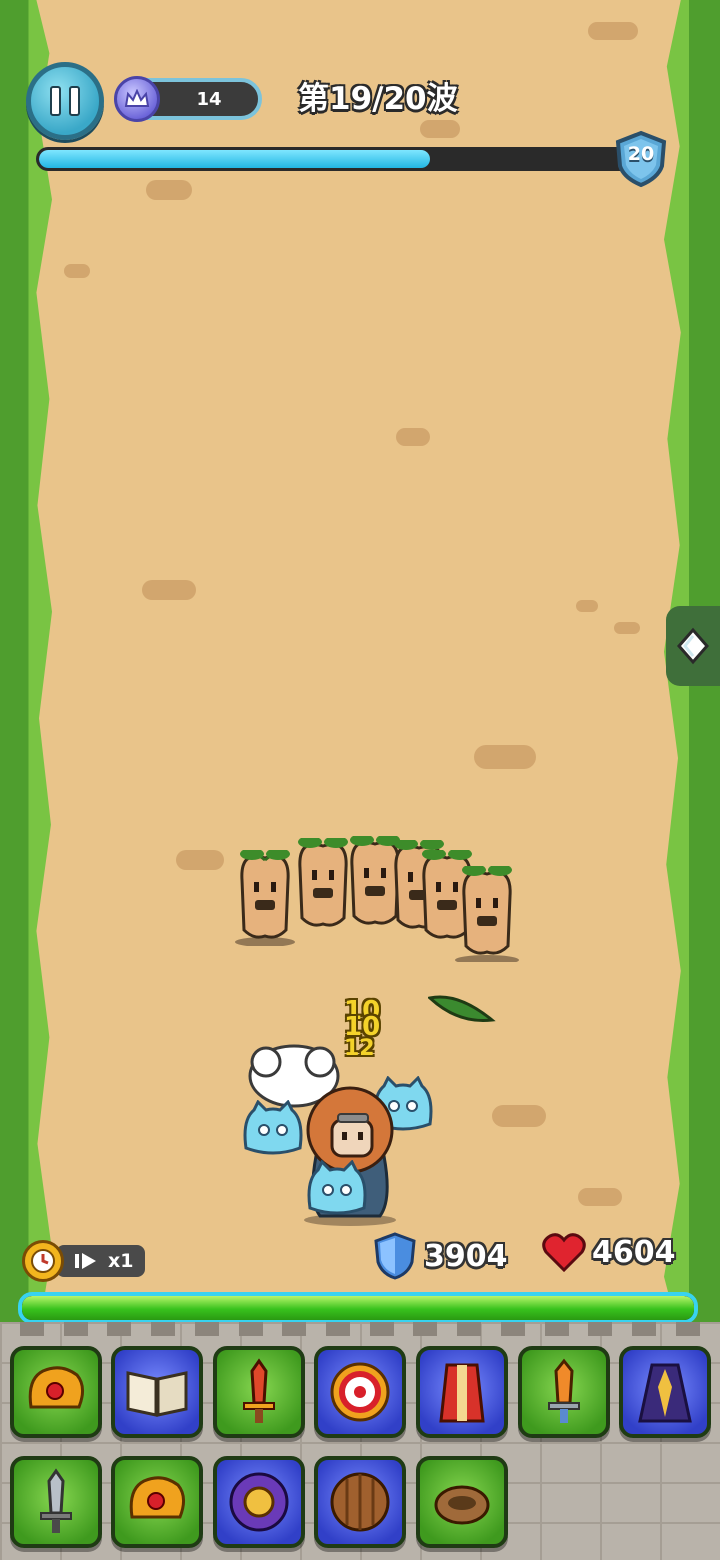 The image size is (720, 1560). I want to click on speed-label: x1, so click(121, 1261).